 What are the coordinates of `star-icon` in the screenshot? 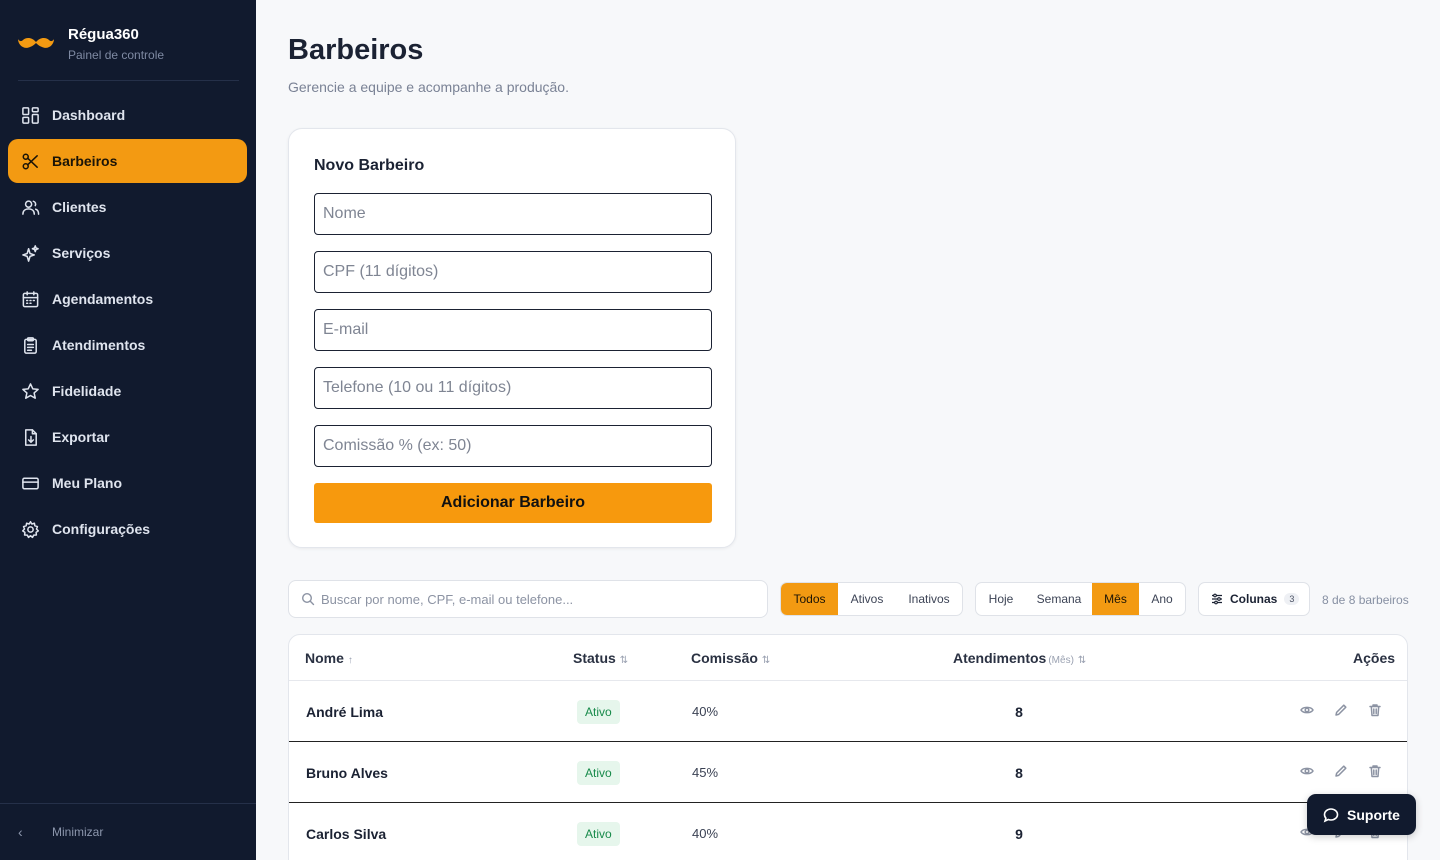 It's located at (30, 391).